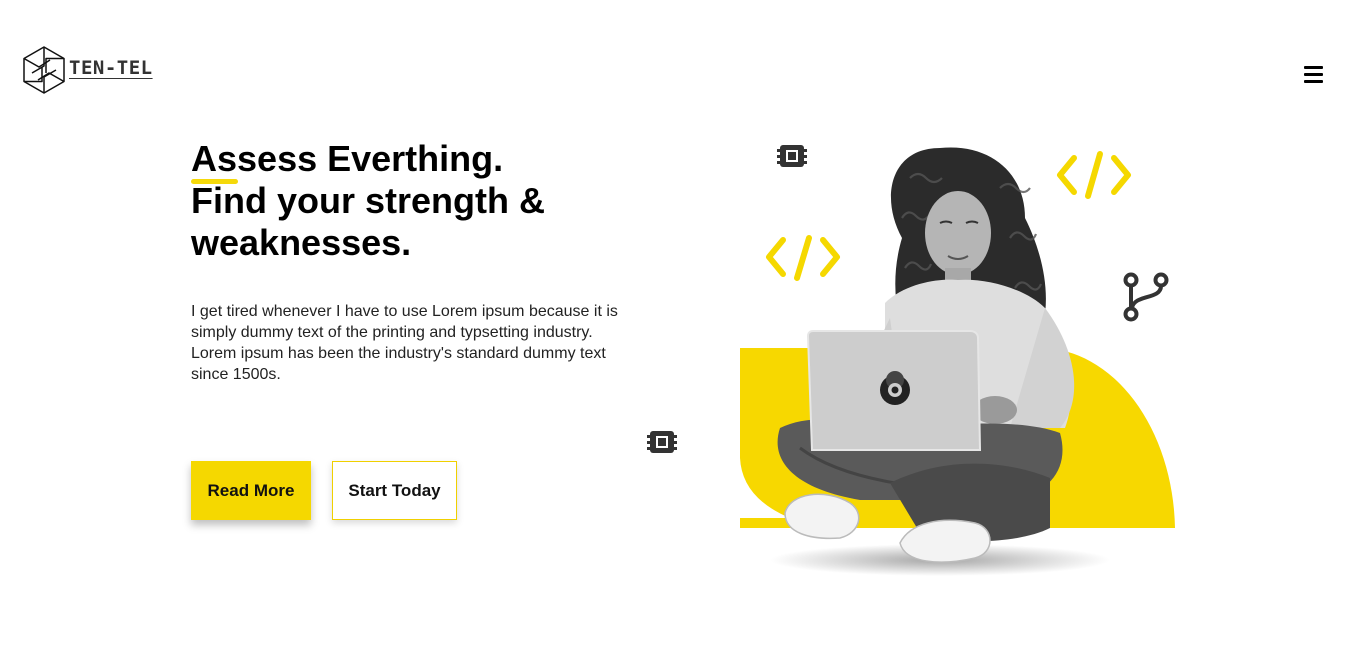 This screenshot has height=660, width=1366. What do you see at coordinates (370, 158) in the screenshot?
I see `headline-line1: sess Everthing.` at bounding box center [370, 158].